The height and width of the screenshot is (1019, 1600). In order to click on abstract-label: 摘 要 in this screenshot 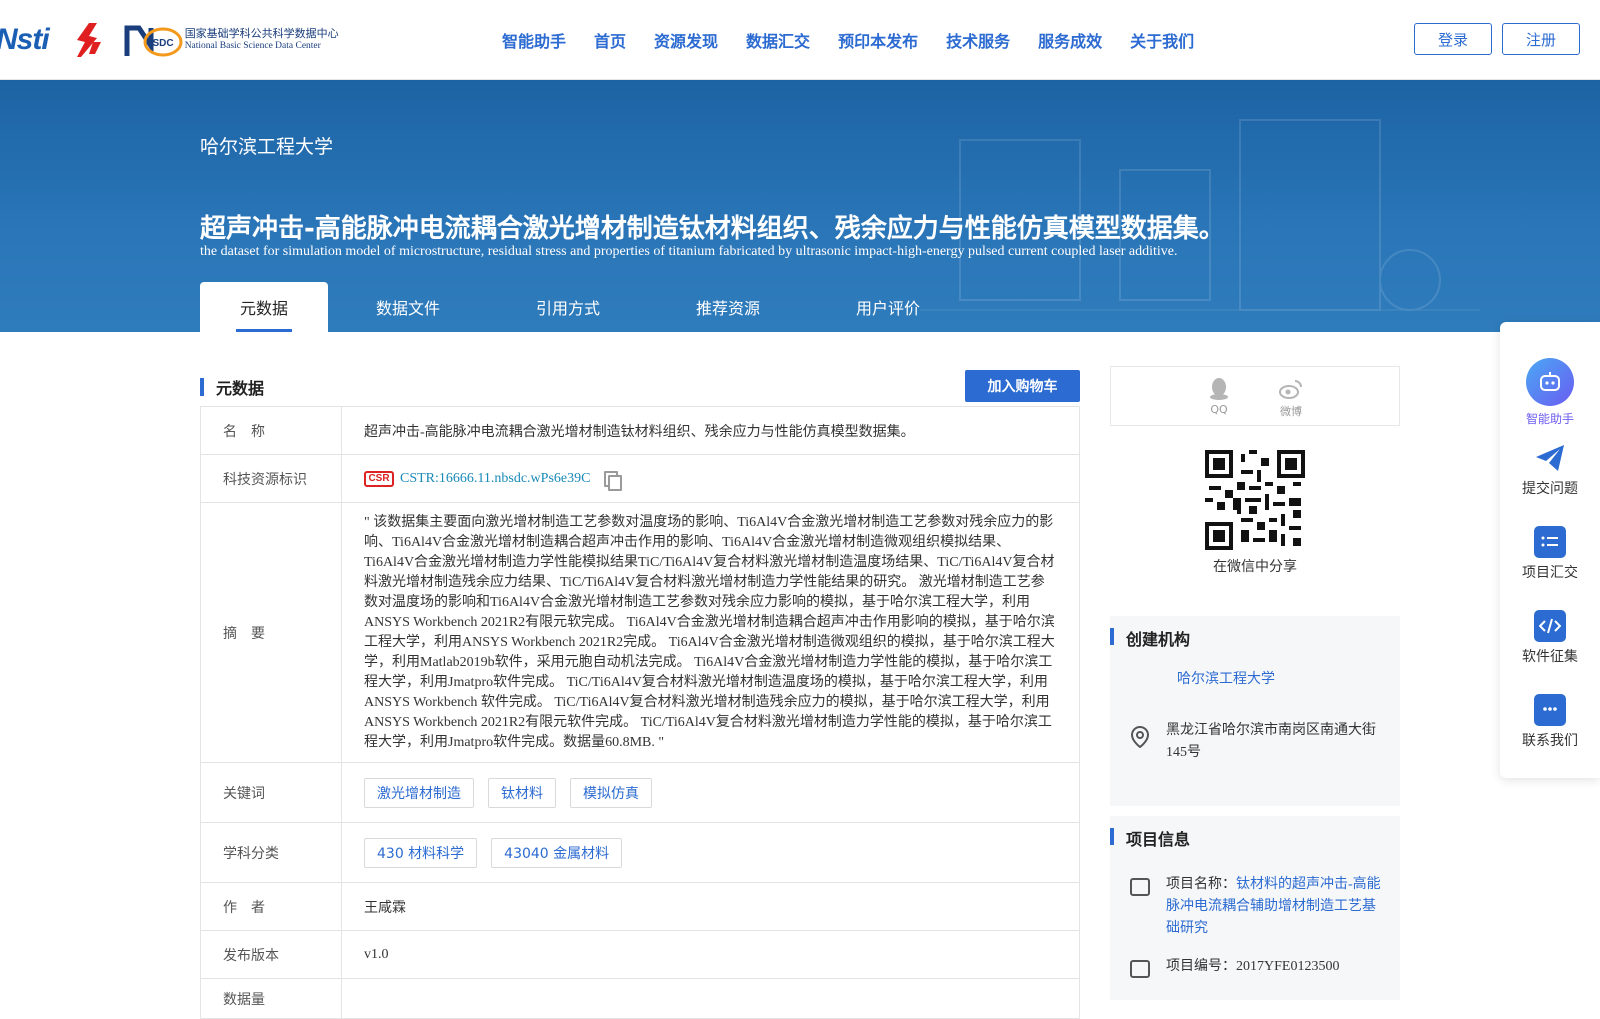, I will do `click(271, 632)`.